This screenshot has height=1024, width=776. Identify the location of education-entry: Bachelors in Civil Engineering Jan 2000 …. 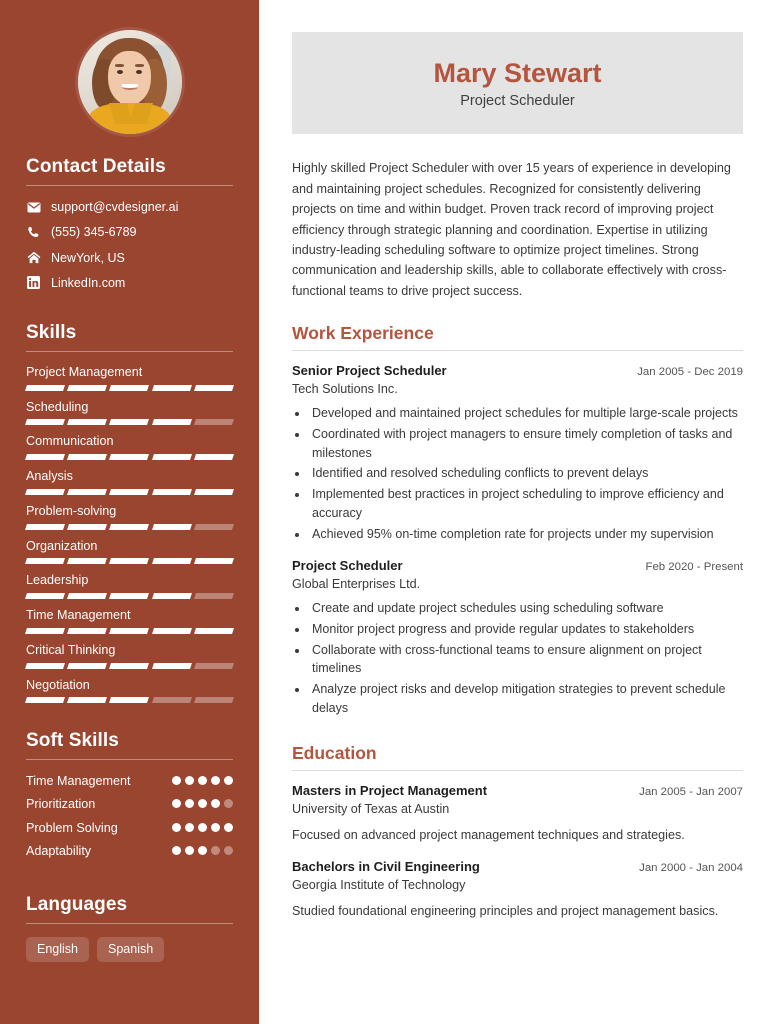
(517, 890).